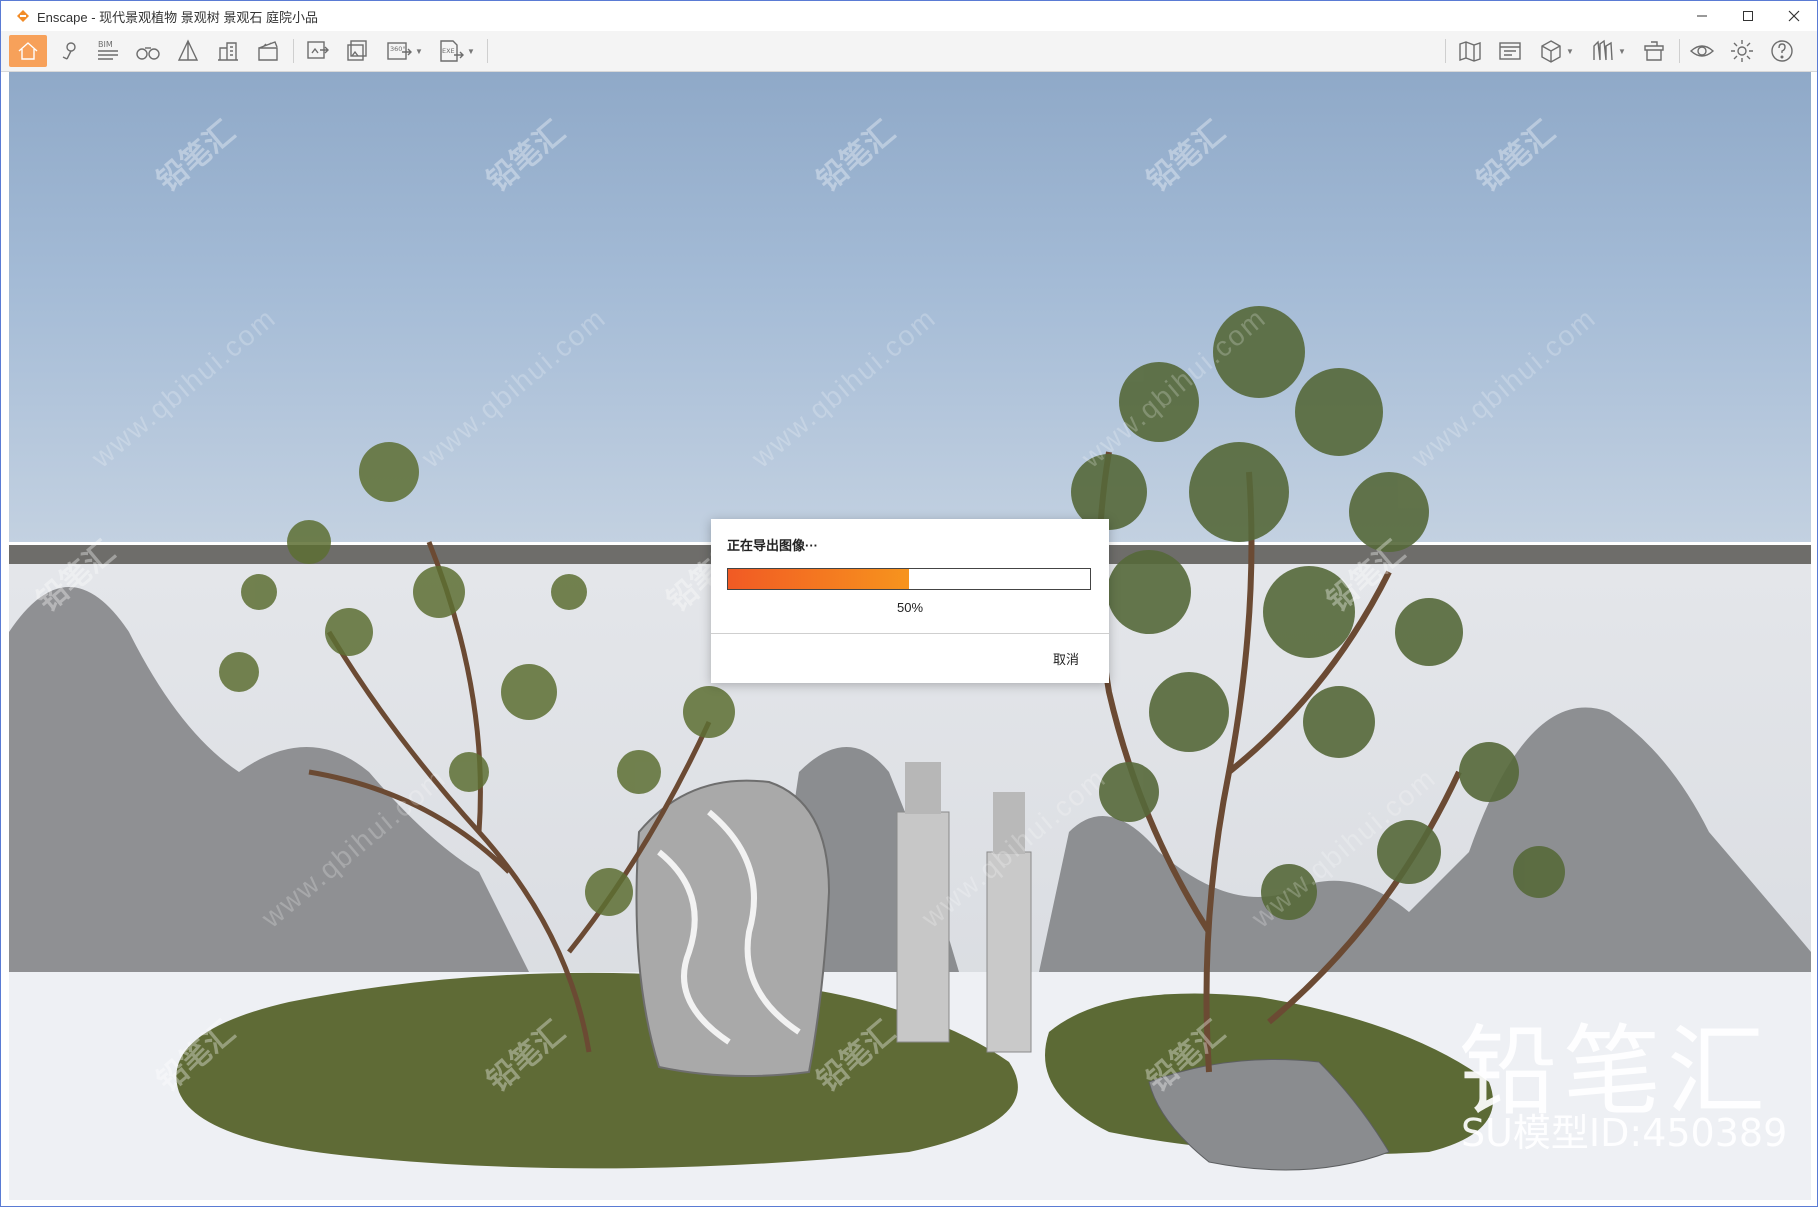 This screenshot has height=1207, width=1818. What do you see at coordinates (818, 579) in the screenshot?
I see `progress-bar-fill` at bounding box center [818, 579].